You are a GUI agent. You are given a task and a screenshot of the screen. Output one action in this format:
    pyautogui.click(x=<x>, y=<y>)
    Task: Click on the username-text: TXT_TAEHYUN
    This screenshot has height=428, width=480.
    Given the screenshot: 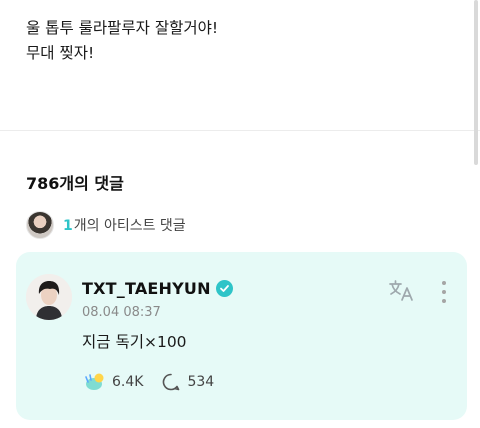 What is the action you would take?
    pyautogui.click(x=146, y=288)
    